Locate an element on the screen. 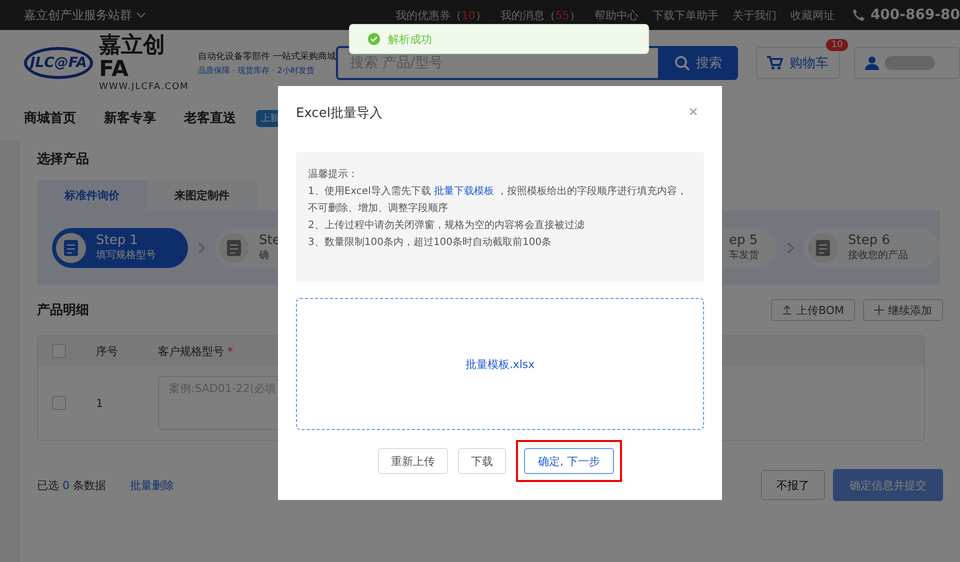 This screenshot has height=562, width=960. chevron-down-icon is located at coordinates (141, 15).